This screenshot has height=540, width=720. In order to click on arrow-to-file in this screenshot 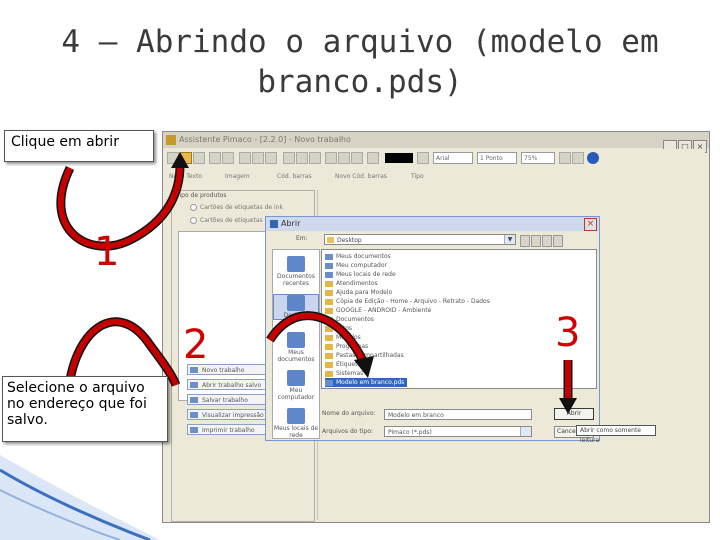, I will do `click(320, 344)`.